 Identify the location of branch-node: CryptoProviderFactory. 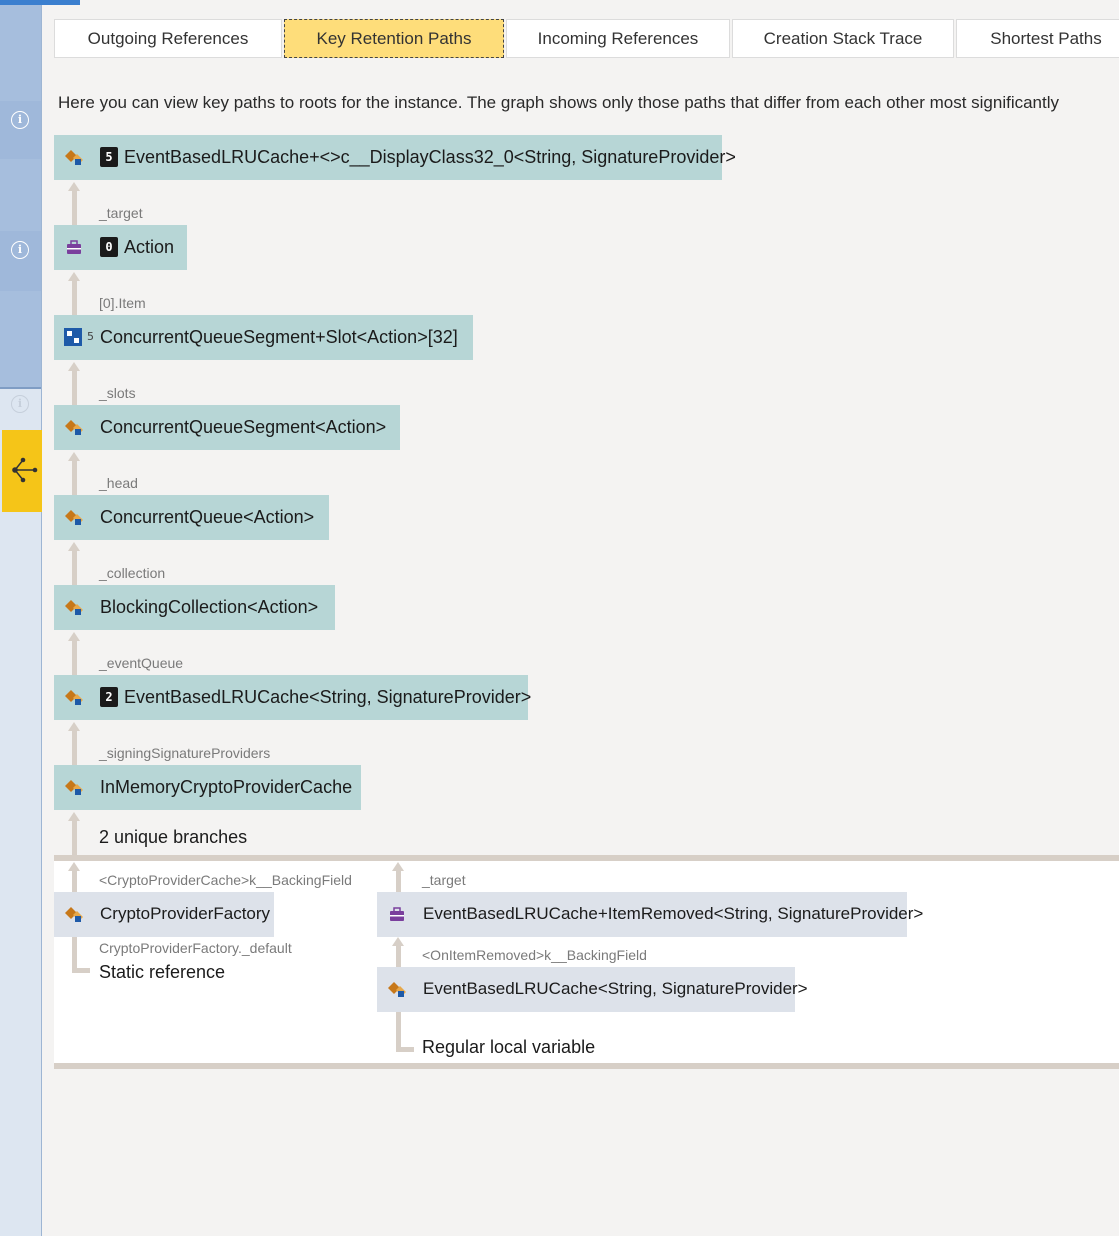
(164, 914).